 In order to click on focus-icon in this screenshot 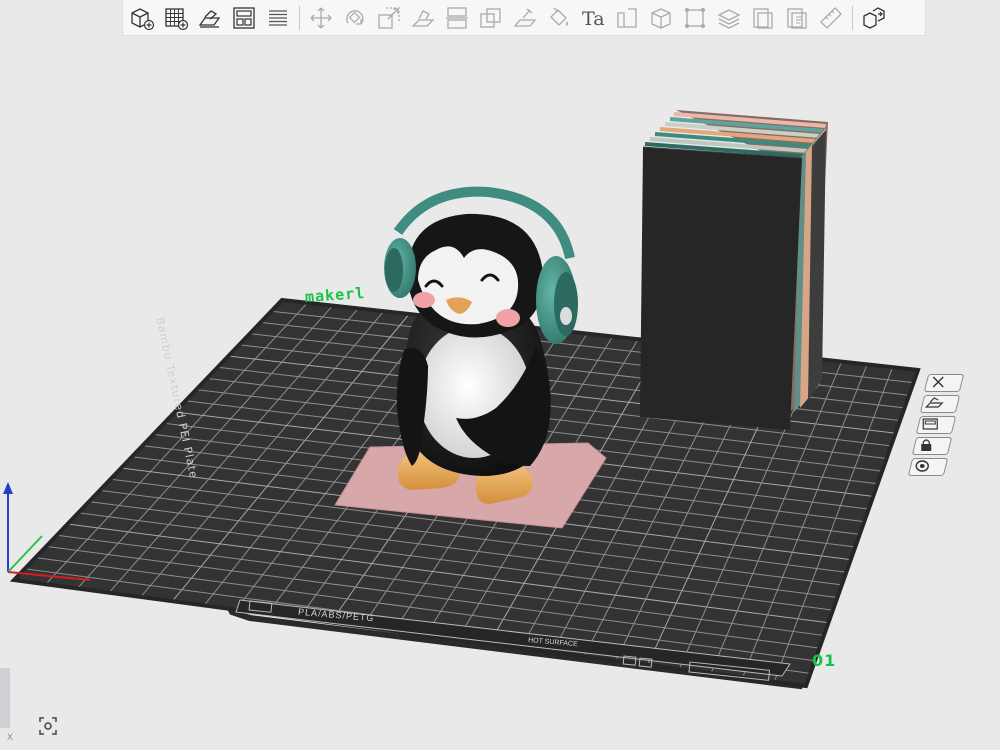, I will do `click(48, 726)`.